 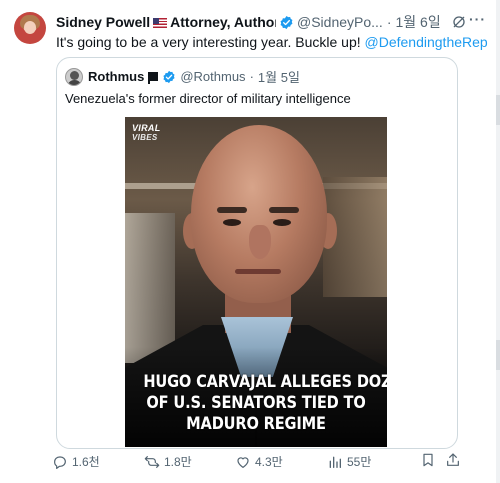 I want to click on like-count: 4.3만, so click(x=269, y=462).